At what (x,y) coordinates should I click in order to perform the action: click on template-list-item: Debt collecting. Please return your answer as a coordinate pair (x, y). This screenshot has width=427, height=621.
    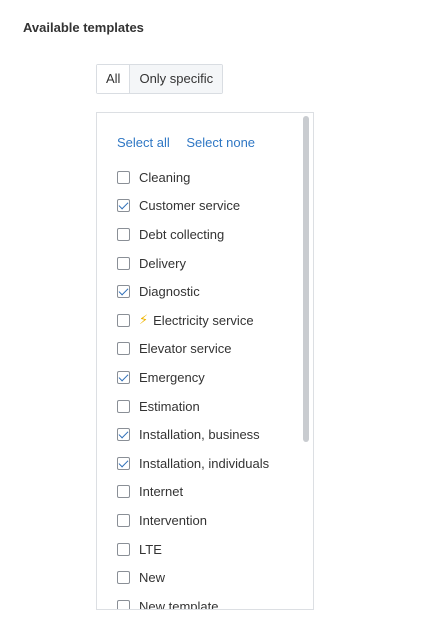
    Looking at the image, I should click on (207, 234).